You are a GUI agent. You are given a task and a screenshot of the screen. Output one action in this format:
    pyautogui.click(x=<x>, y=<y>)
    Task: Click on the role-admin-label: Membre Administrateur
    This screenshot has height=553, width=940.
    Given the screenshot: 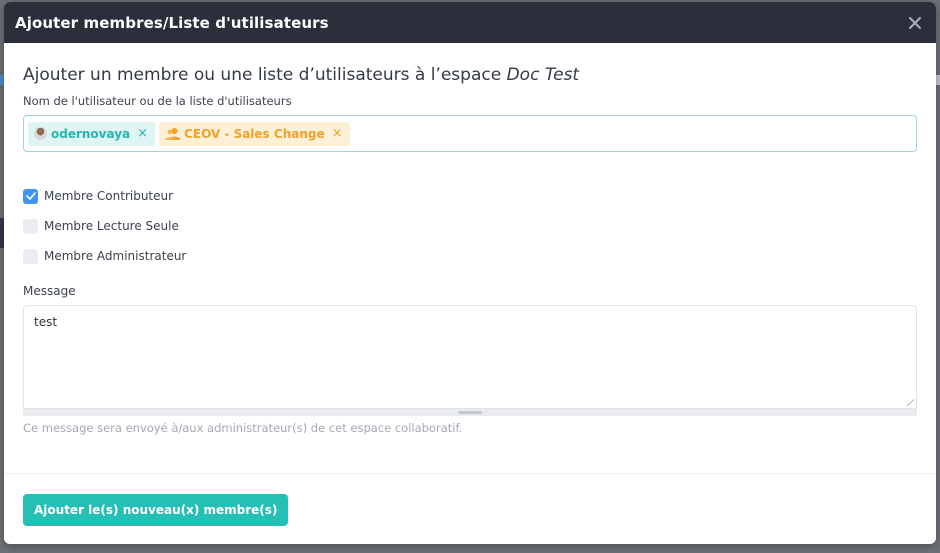 What is the action you would take?
    pyautogui.click(x=115, y=256)
    